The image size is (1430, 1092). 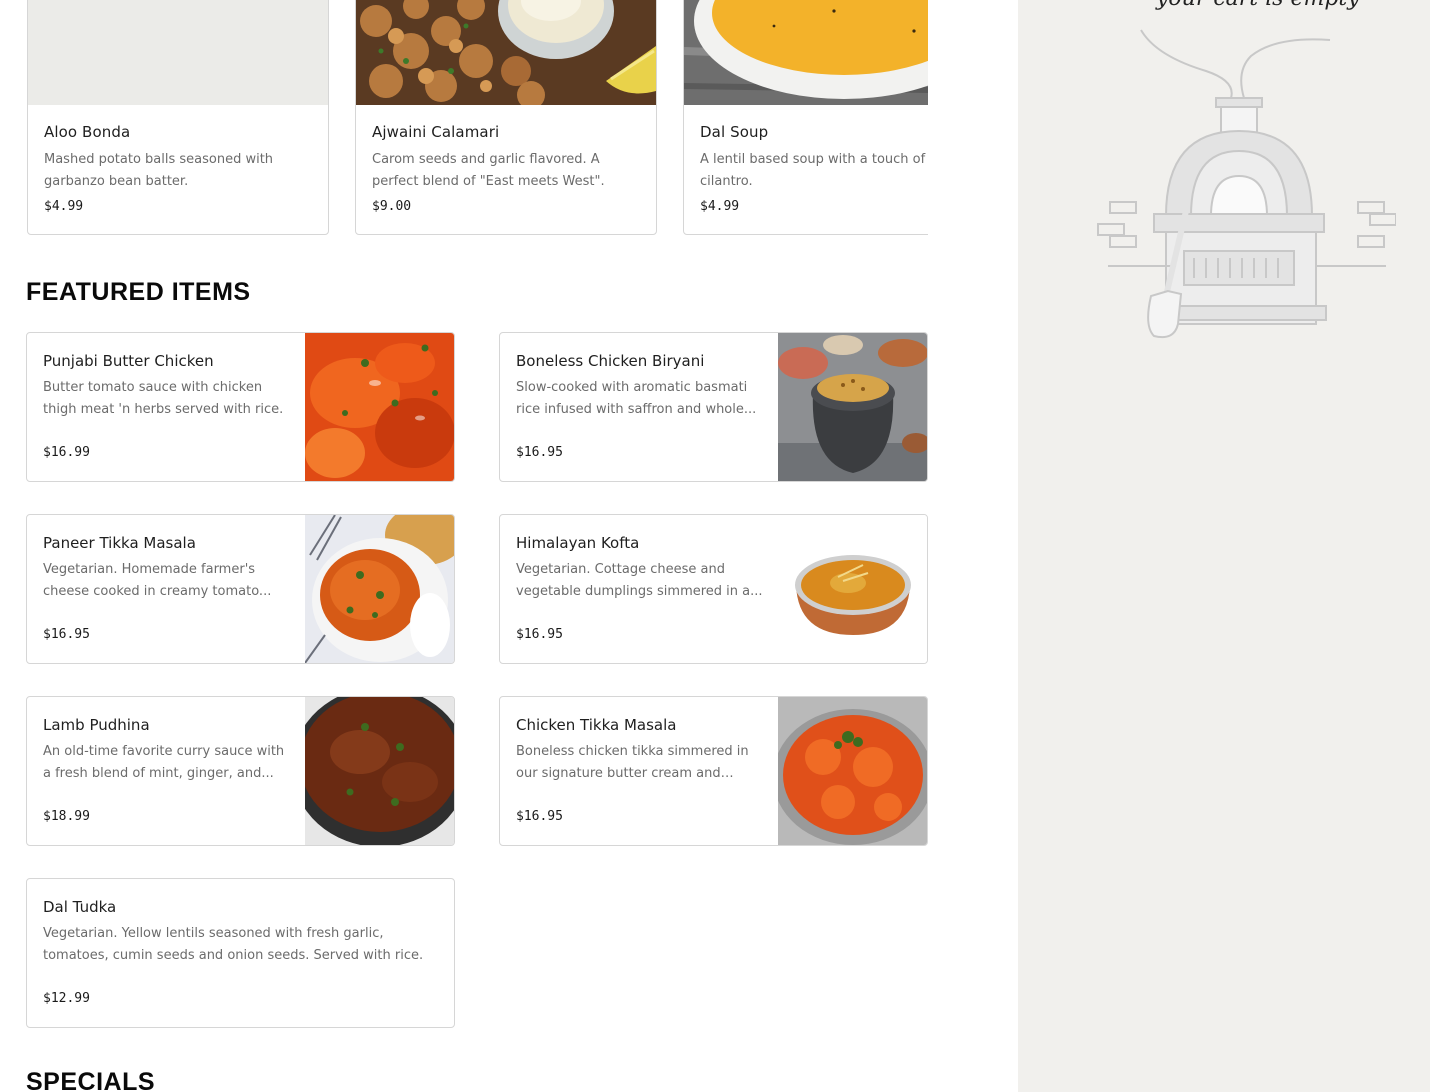 What do you see at coordinates (852, 589) in the screenshot?
I see `kofta-photo` at bounding box center [852, 589].